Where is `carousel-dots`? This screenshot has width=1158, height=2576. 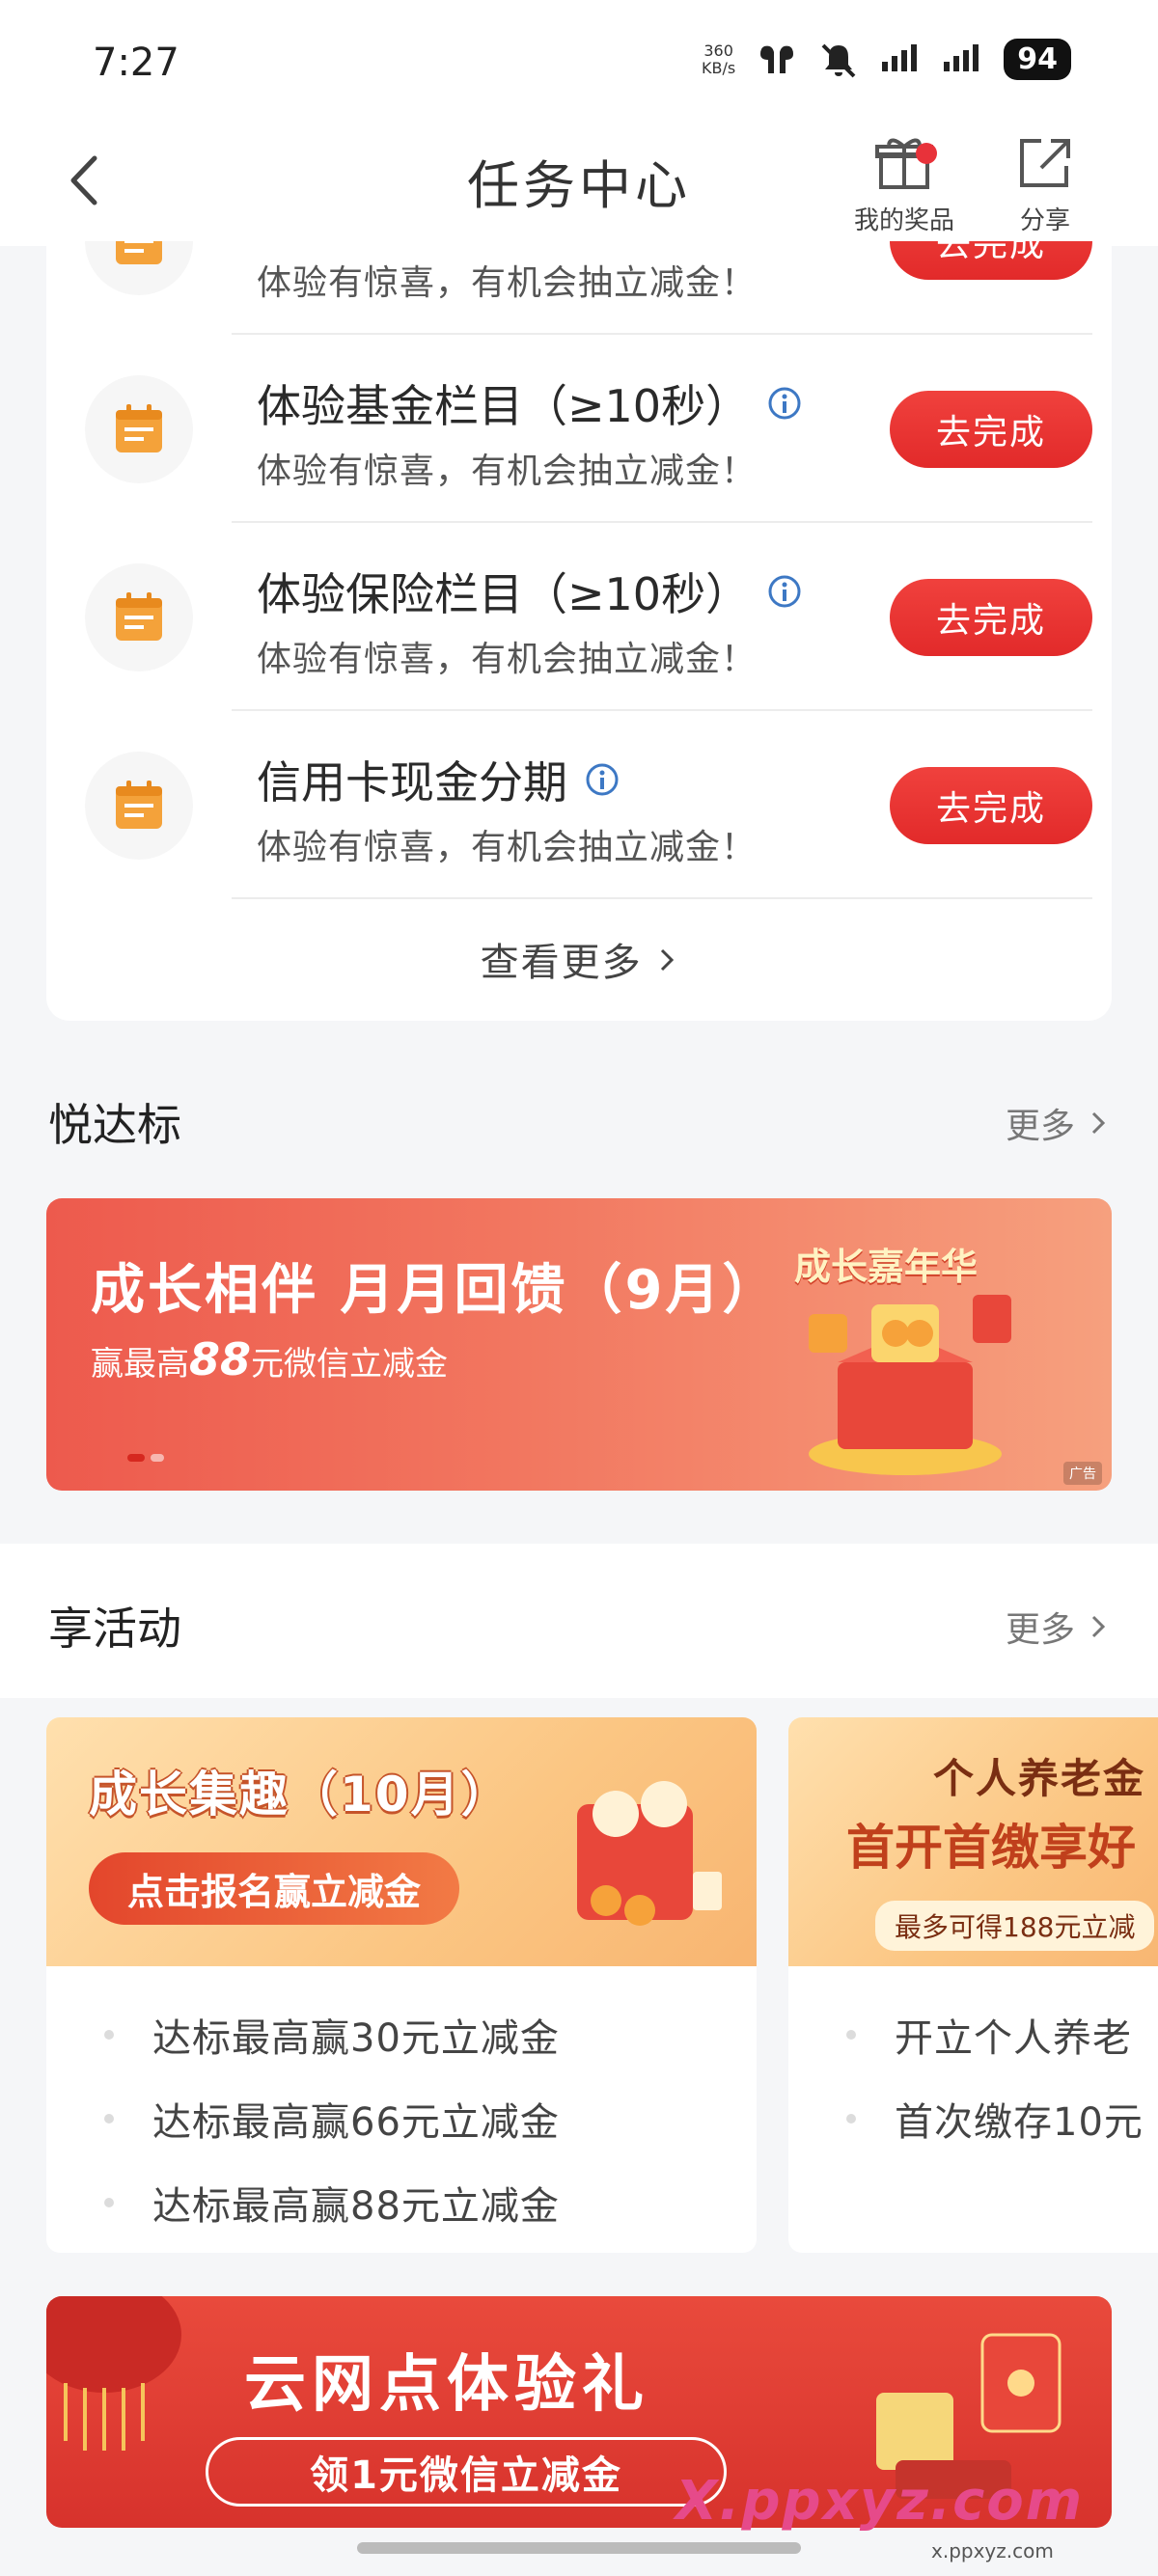 carousel-dots is located at coordinates (145, 1458).